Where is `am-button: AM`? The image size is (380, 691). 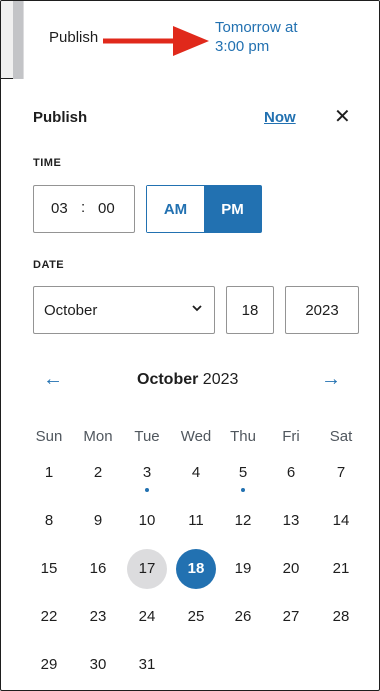
am-button: AM is located at coordinates (175, 209).